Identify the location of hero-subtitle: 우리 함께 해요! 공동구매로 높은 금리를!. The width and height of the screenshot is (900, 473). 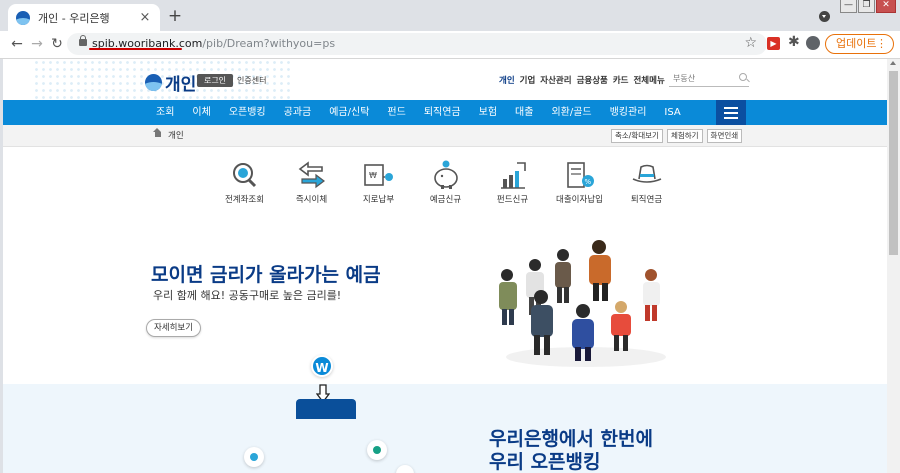
(247, 295).